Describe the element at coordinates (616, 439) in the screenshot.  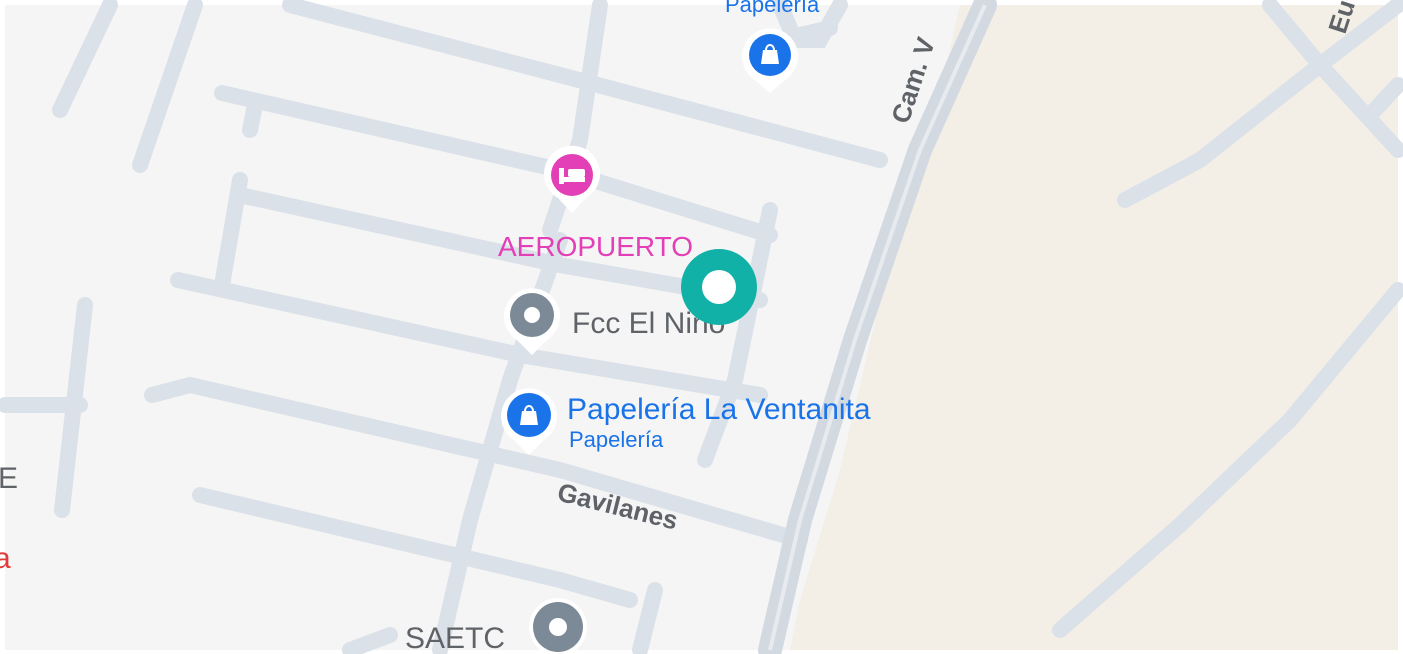
I see `place-category: Papelería` at that location.